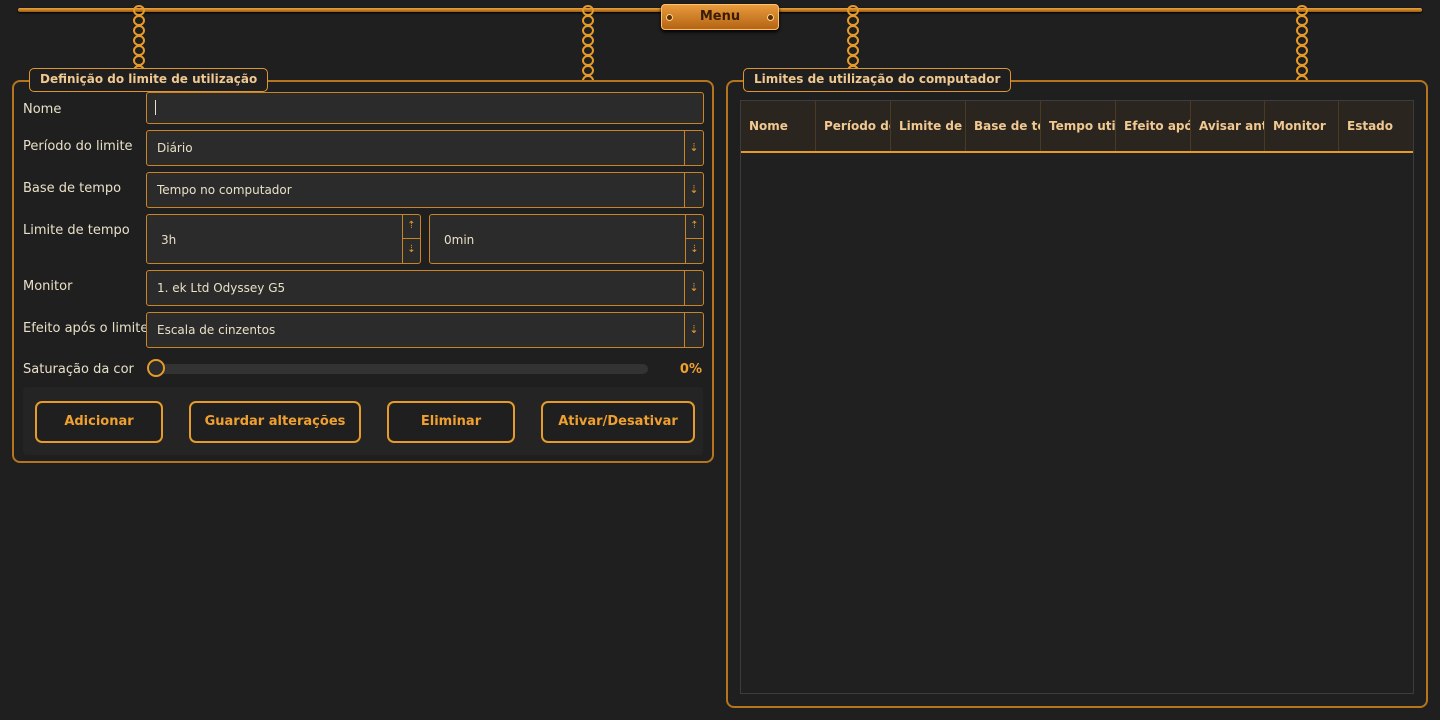 The image size is (1440, 720). What do you see at coordinates (1003, 126) in the screenshot?
I see `column-header: Base de te` at bounding box center [1003, 126].